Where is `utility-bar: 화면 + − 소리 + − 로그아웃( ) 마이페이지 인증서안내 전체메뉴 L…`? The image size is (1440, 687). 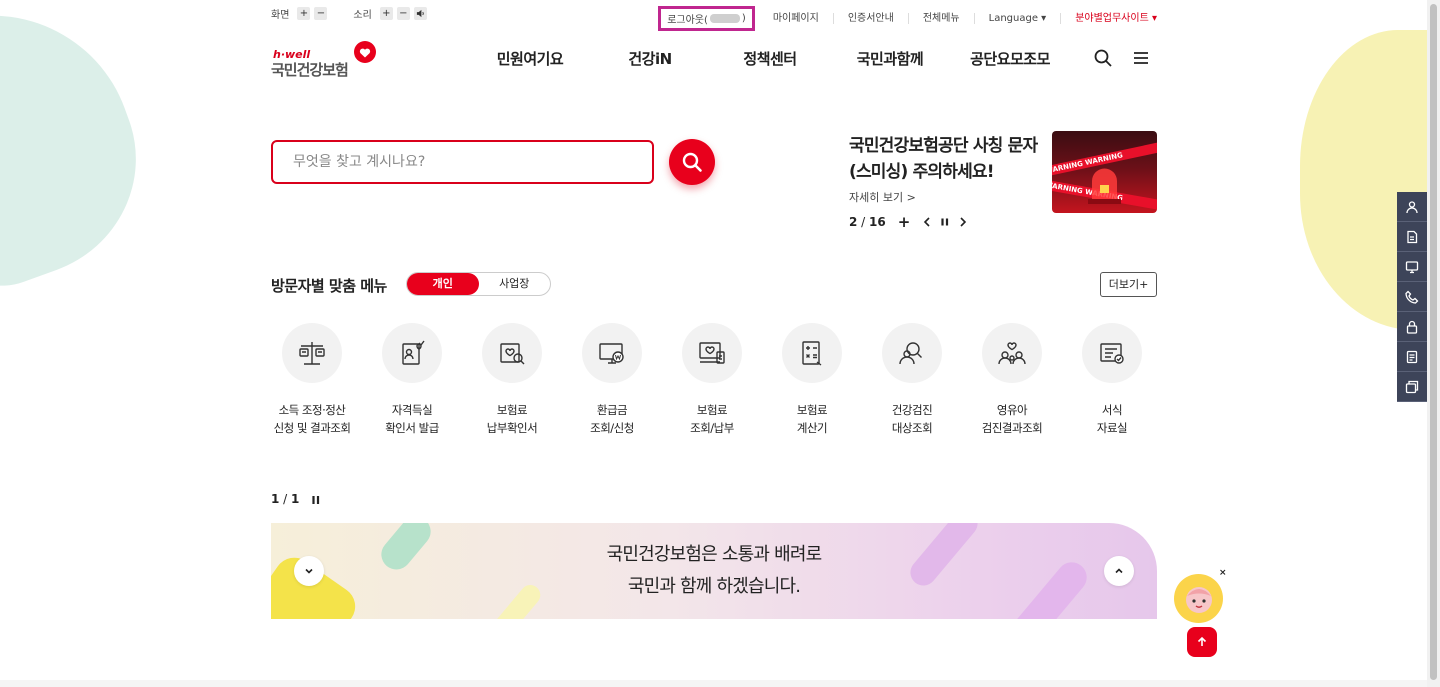 utility-bar: 화면 + − 소리 + − 로그아웃( ) 마이페이지 인증서안내 전체메뉴 L… is located at coordinates (716, 18).